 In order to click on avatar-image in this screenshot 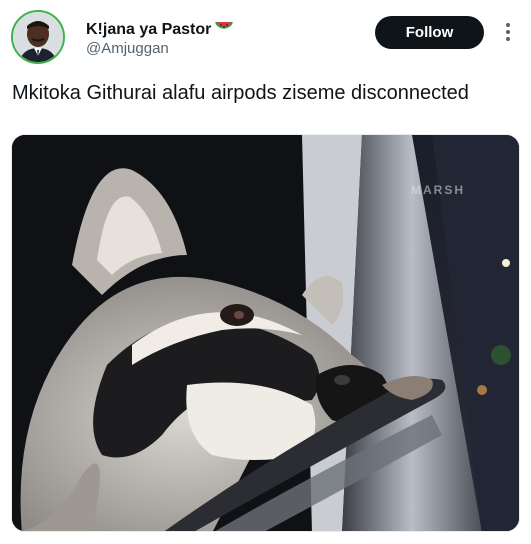, I will do `click(38, 37)`.